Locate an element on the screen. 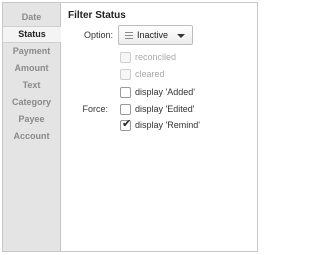 The height and width of the screenshot is (255, 320). sidebar-item-category: Category is located at coordinates (31, 102).